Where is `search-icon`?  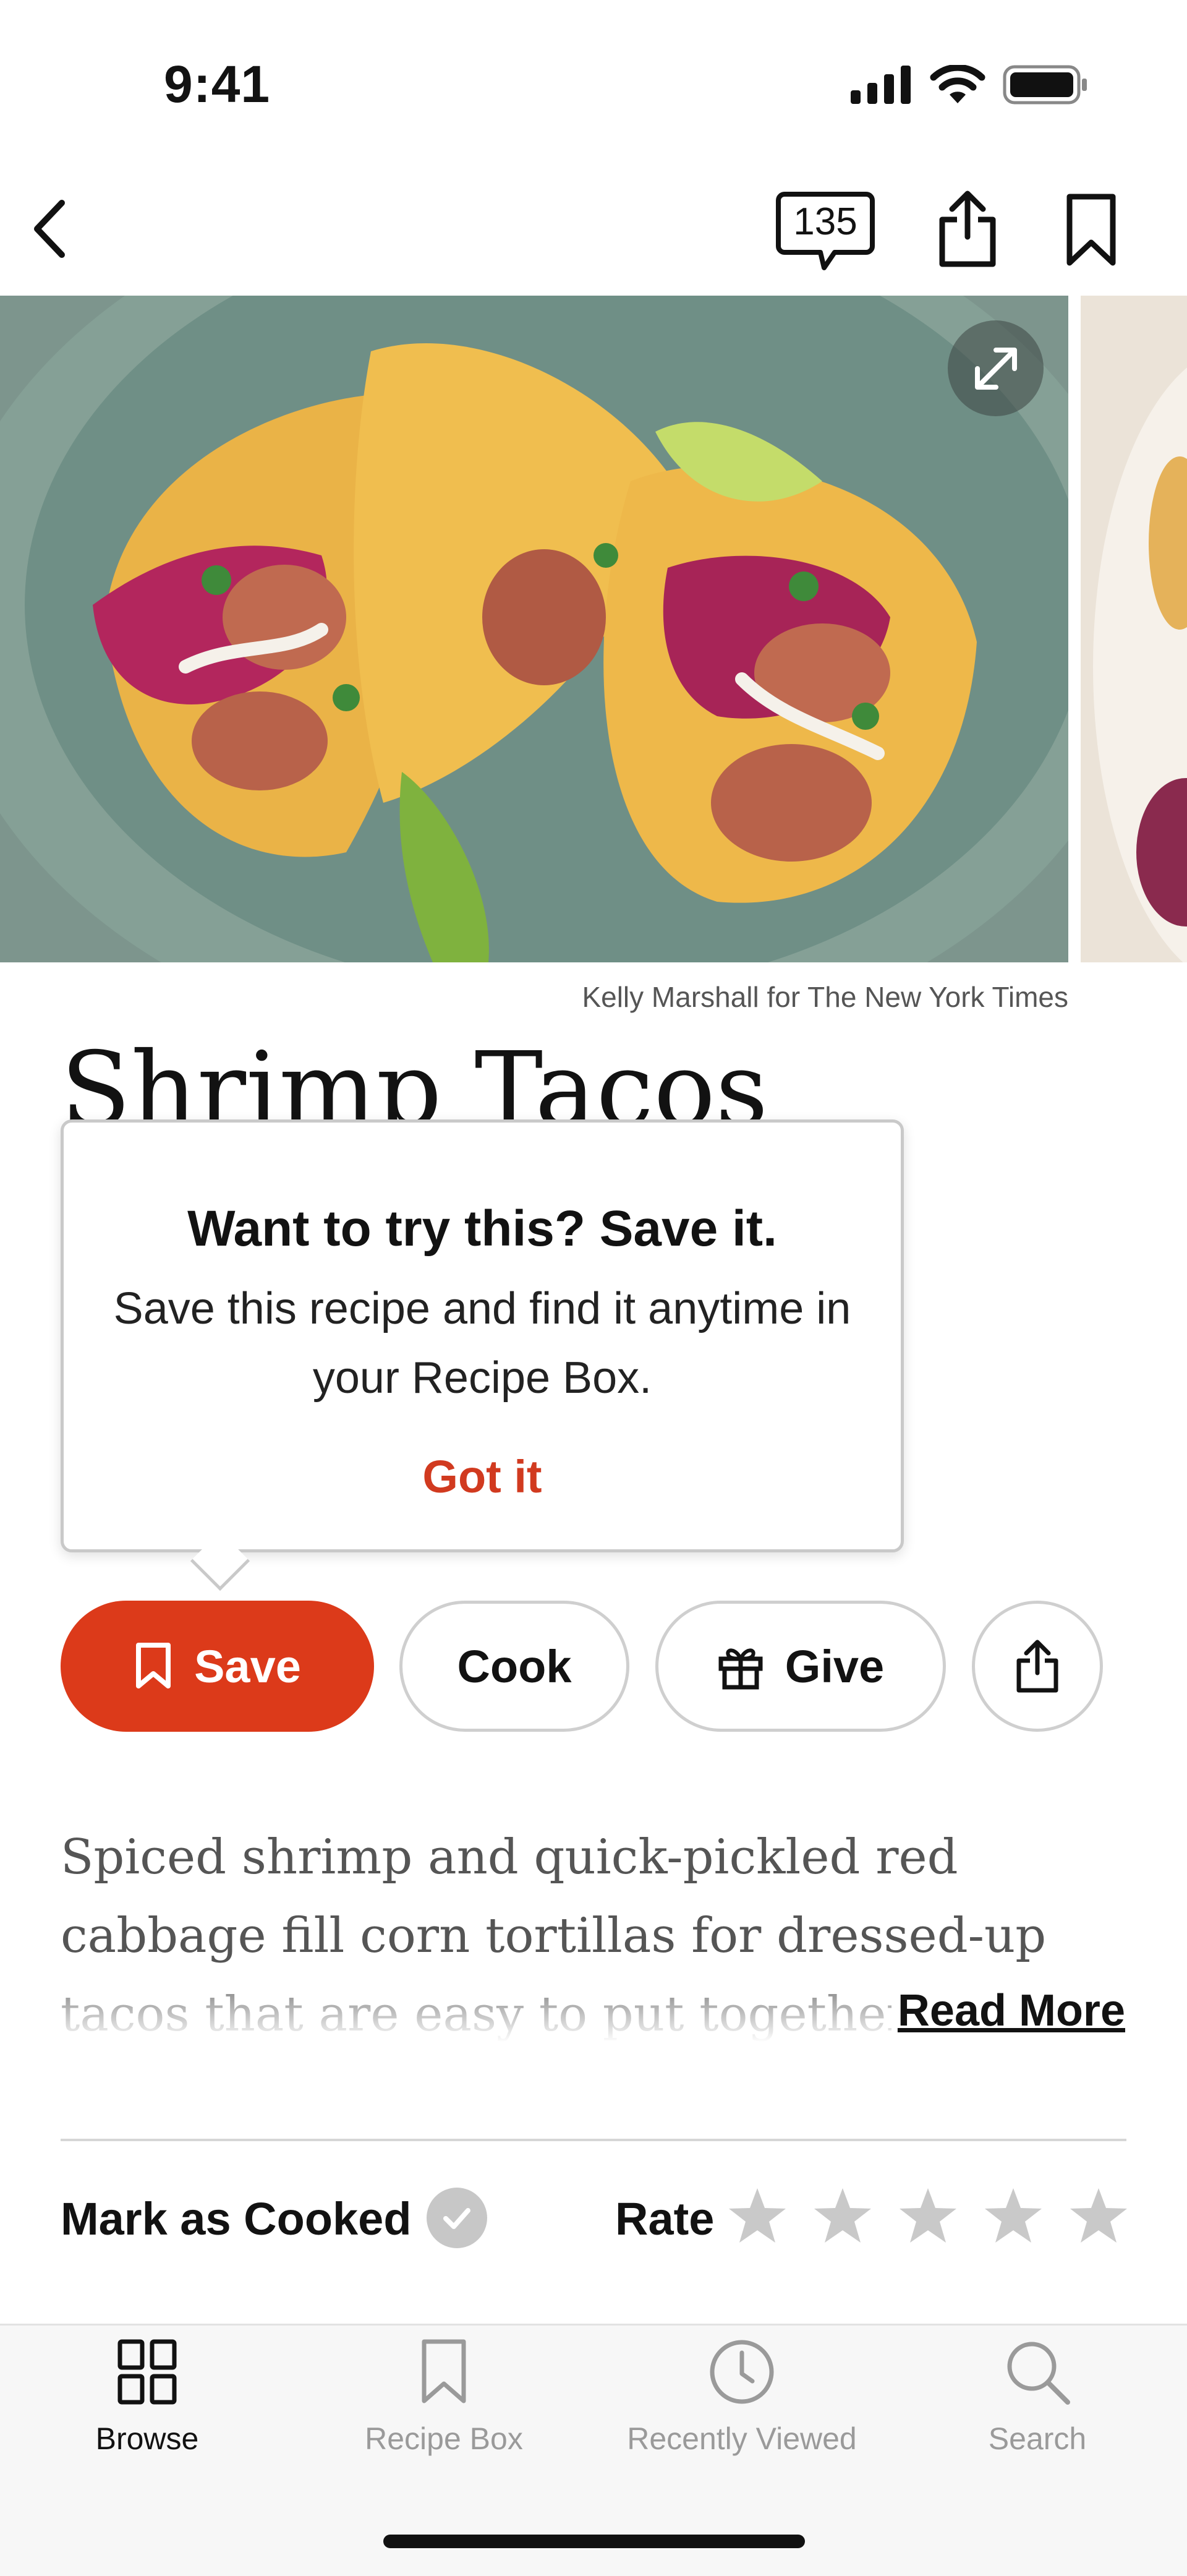
search-icon is located at coordinates (1039, 2373).